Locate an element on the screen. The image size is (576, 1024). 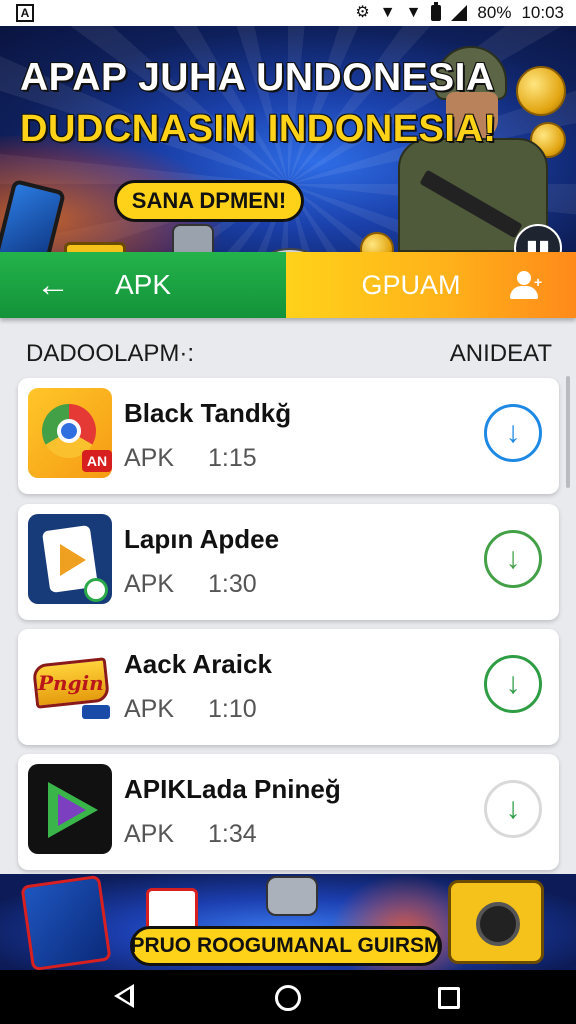
app-name: APIKLada Pnineğ is located at coordinates (232, 789).